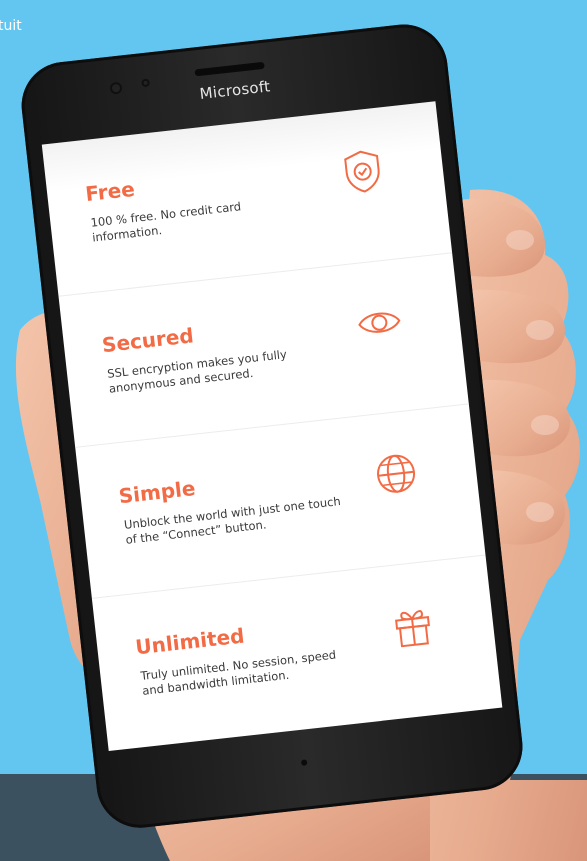  I want to click on feature-title: Secured, so click(147, 340).